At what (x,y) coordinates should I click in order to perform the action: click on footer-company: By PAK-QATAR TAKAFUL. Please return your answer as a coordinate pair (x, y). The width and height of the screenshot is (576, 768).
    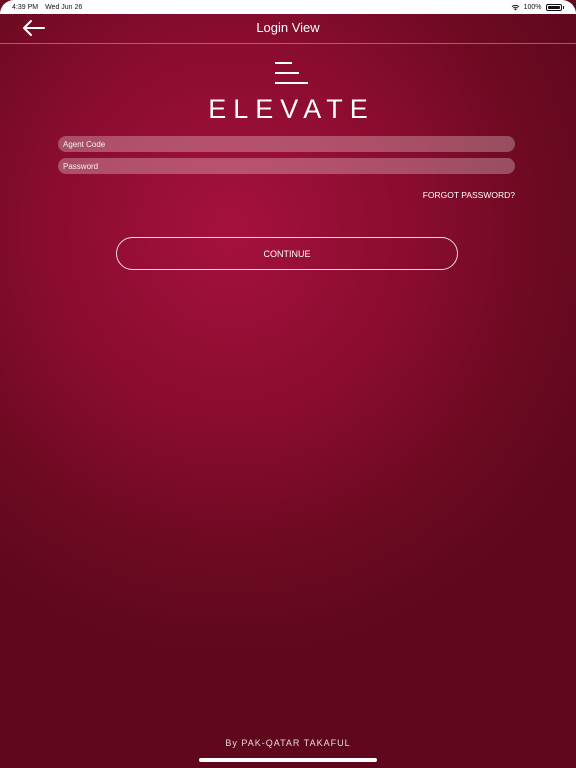
    Looking at the image, I should click on (288, 743).